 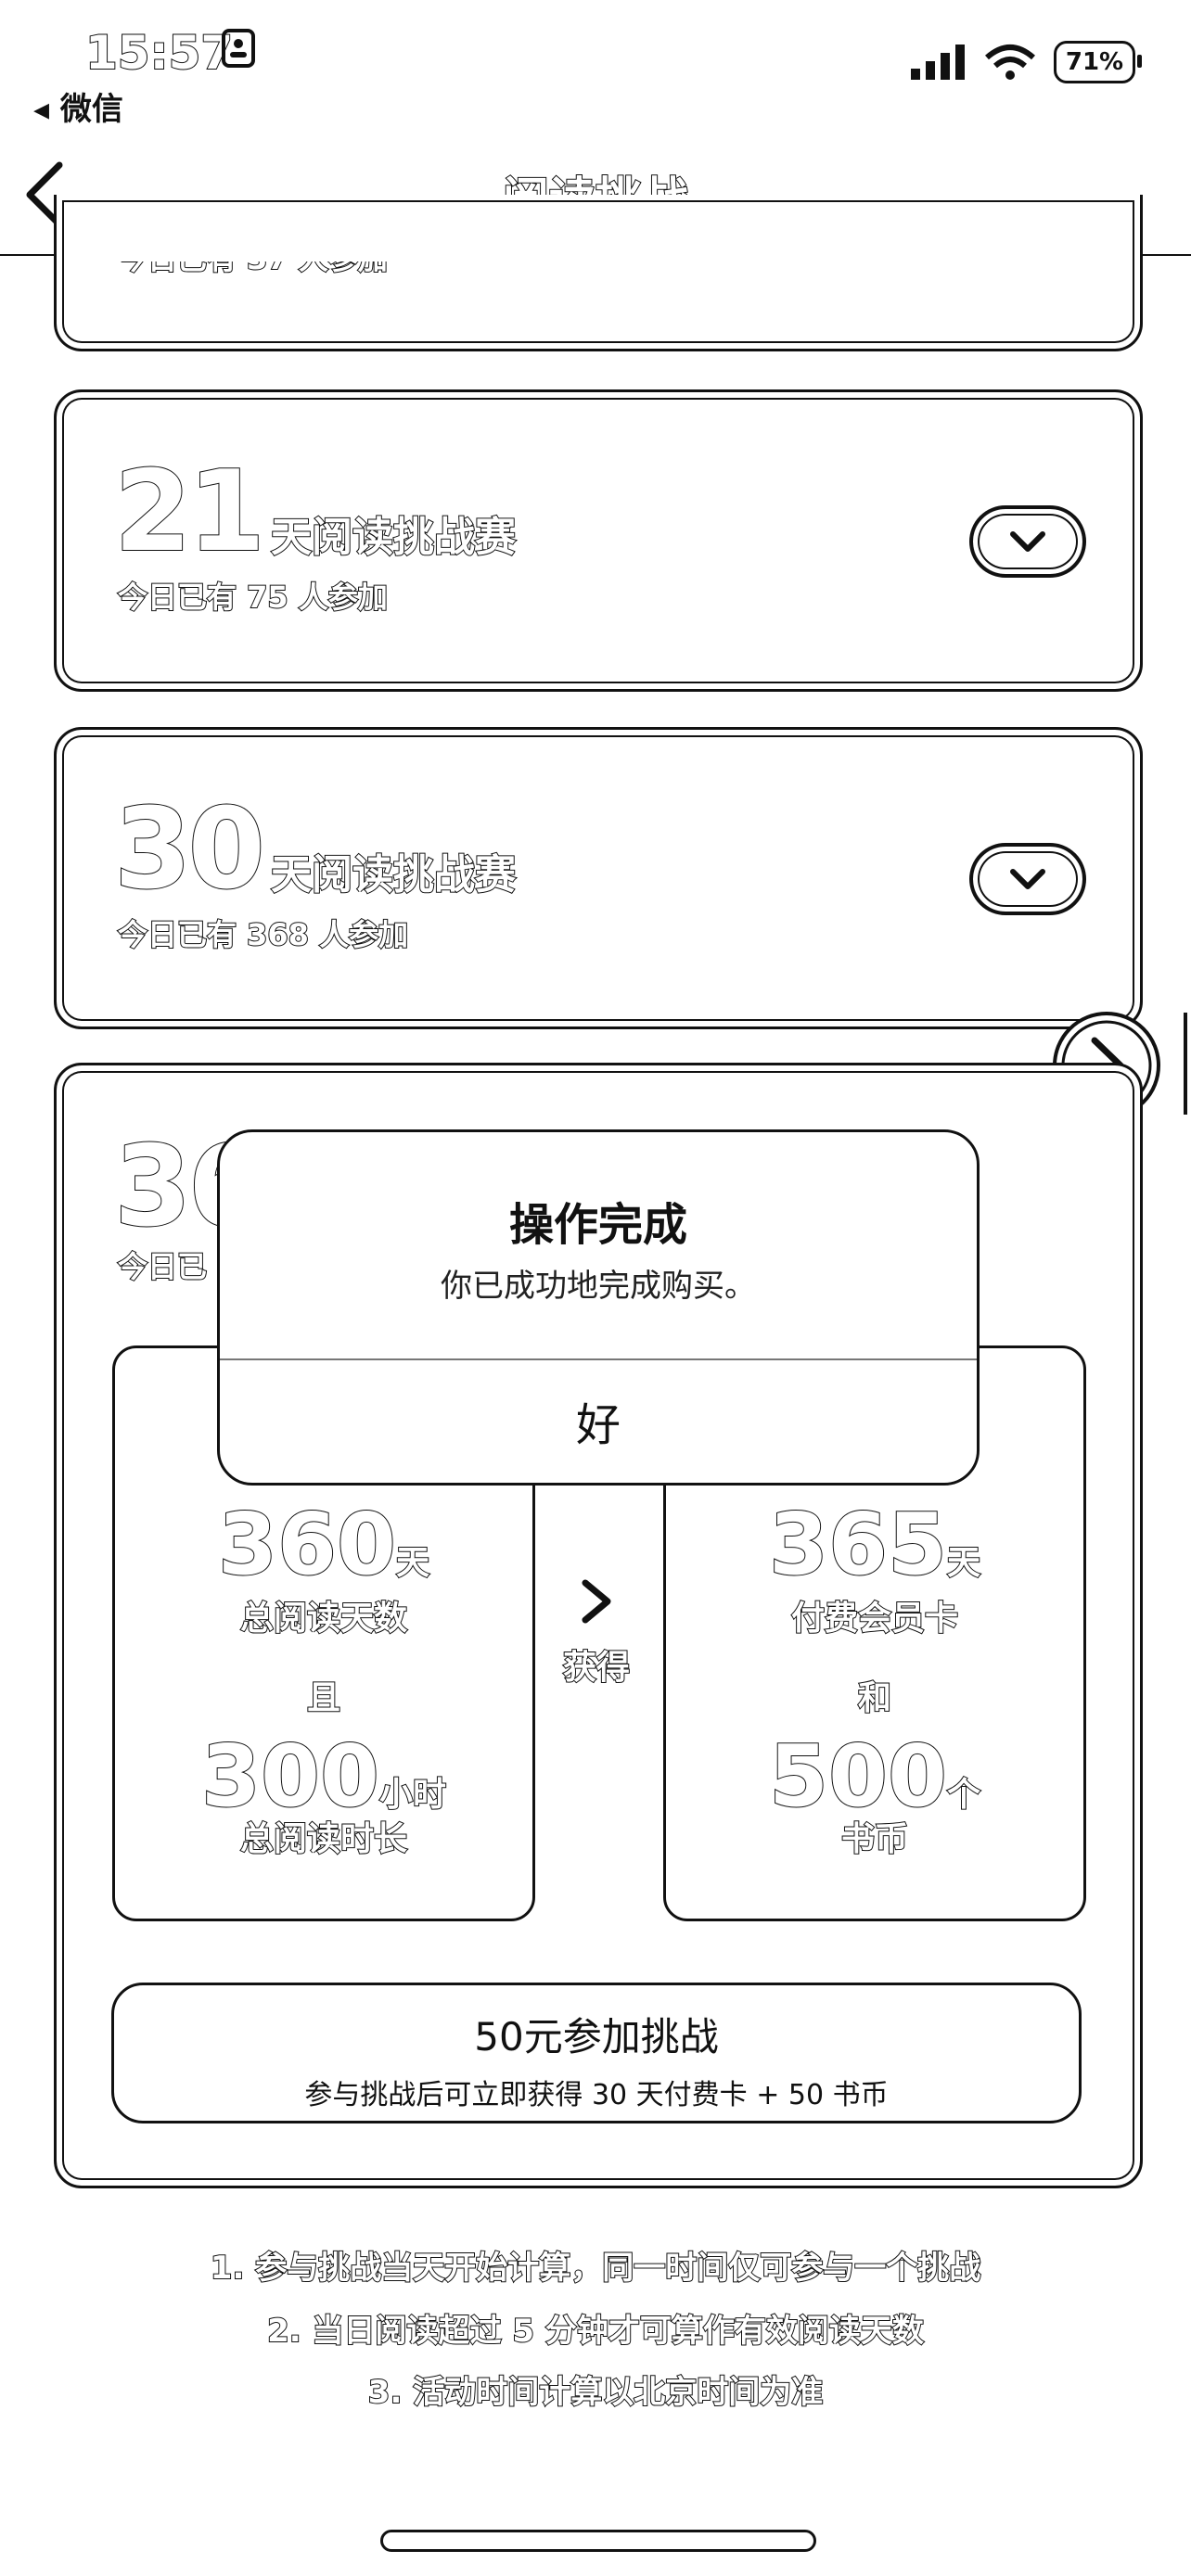 I want to click on back-to-wechat-link: ◂ 微信, so click(x=78, y=106).